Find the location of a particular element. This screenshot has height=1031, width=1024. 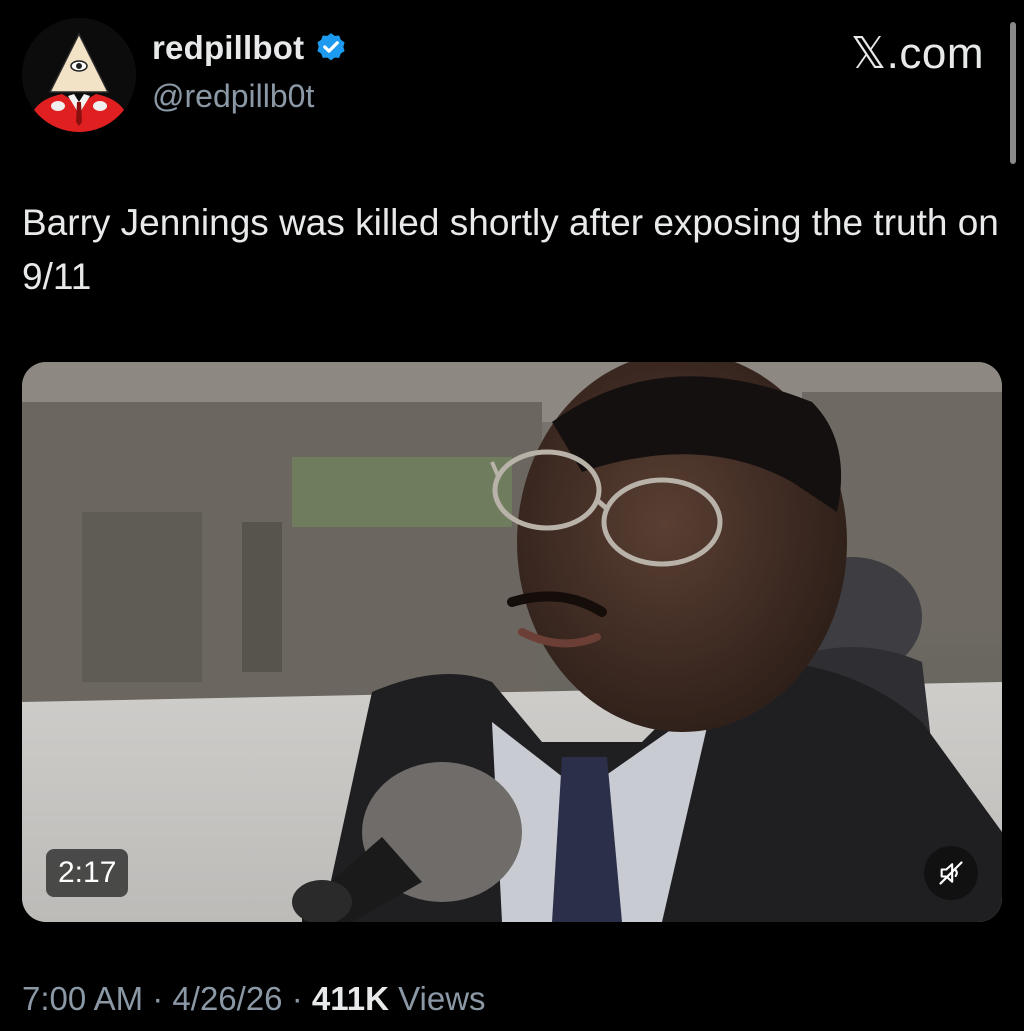

tweet-meta: 7:00 AM · 4/26/26 · 411K Views is located at coordinates (254, 999).